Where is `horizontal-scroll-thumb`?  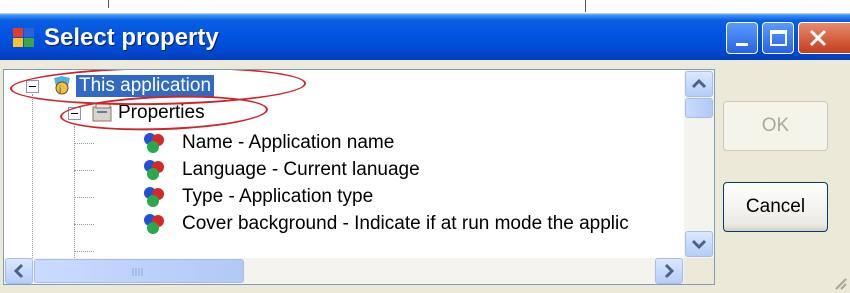
horizontal-scroll-thumb is located at coordinates (139, 271).